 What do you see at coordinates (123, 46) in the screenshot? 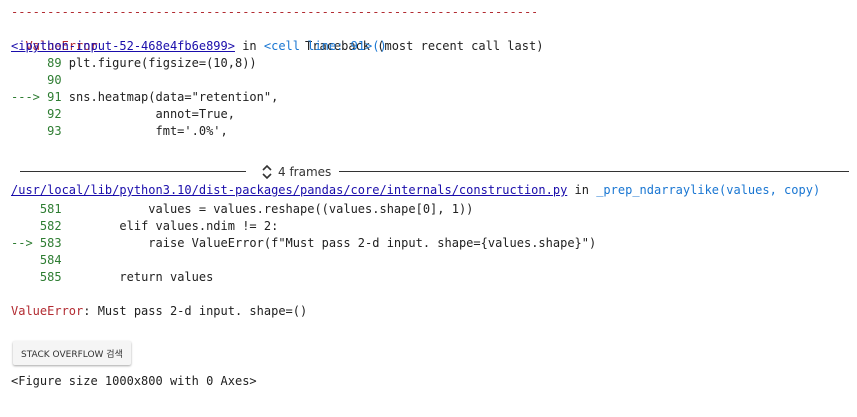
I see `frame1-file-link: <ipython-input-52-468e4fb6e899>` at bounding box center [123, 46].